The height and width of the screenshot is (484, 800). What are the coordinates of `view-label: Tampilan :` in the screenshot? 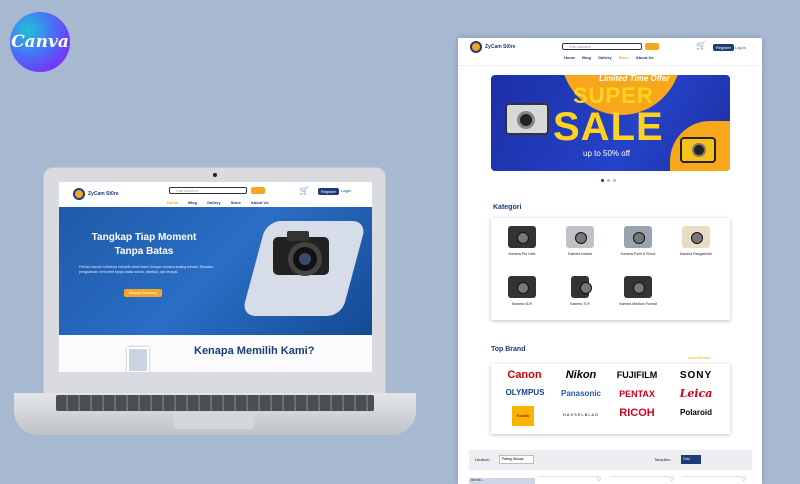 It's located at (663, 459).